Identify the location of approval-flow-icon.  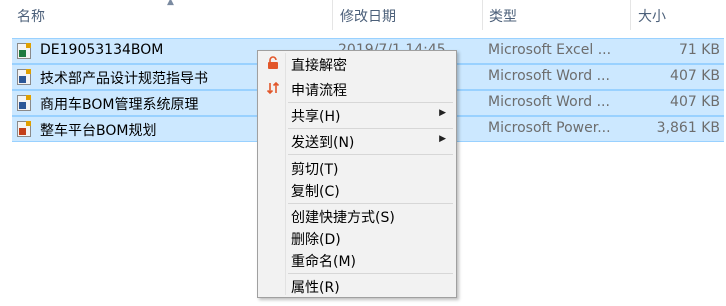
(273, 88).